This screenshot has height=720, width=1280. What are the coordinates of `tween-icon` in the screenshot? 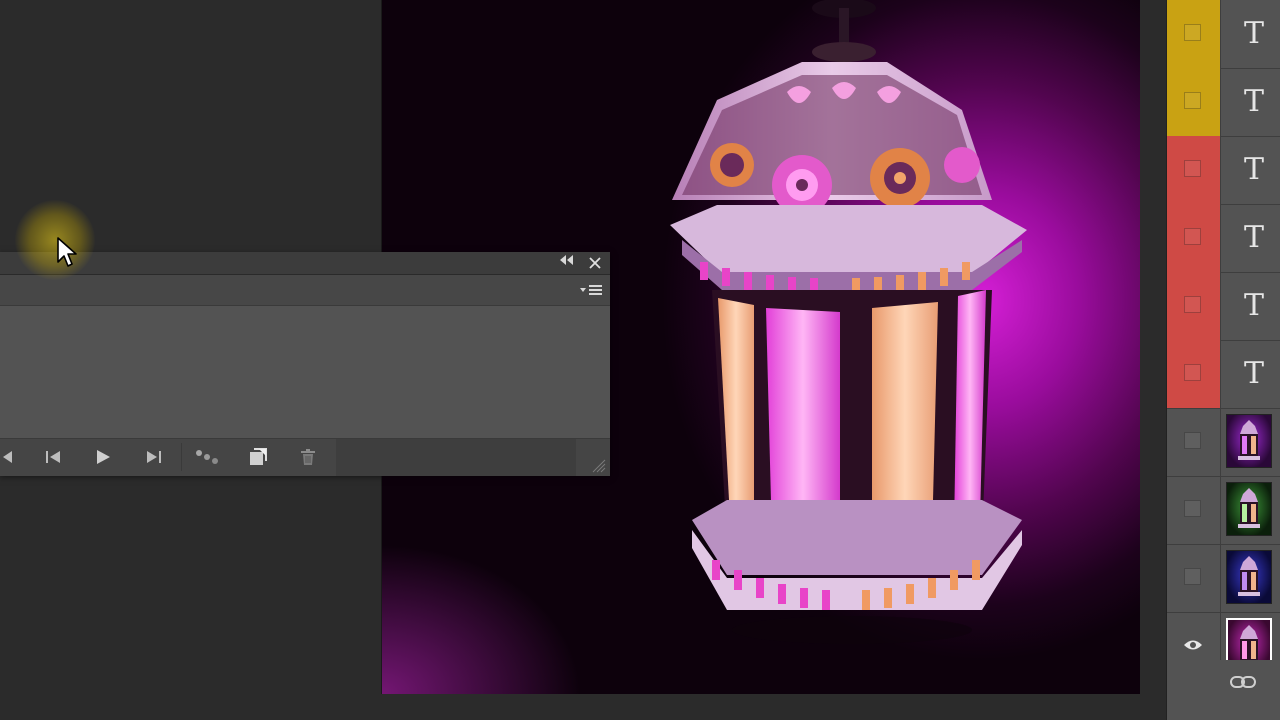 It's located at (207, 457).